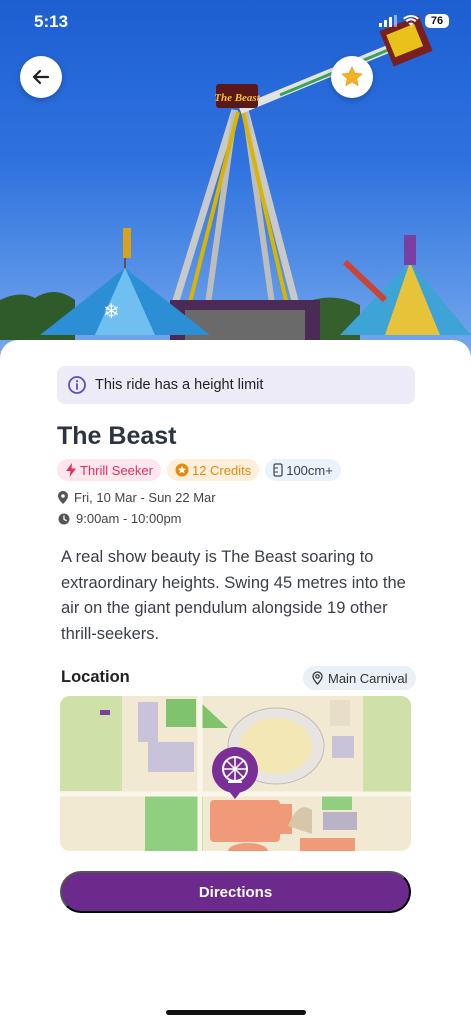 The image size is (471, 1024). I want to click on credits-star-icon, so click(182, 470).